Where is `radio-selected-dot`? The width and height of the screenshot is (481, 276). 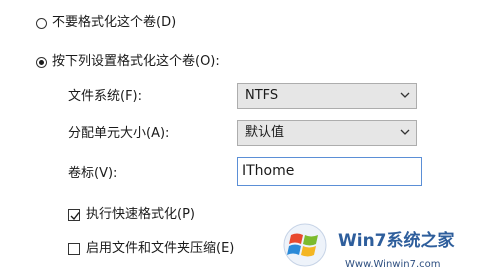
radio-selected-dot is located at coordinates (41, 62).